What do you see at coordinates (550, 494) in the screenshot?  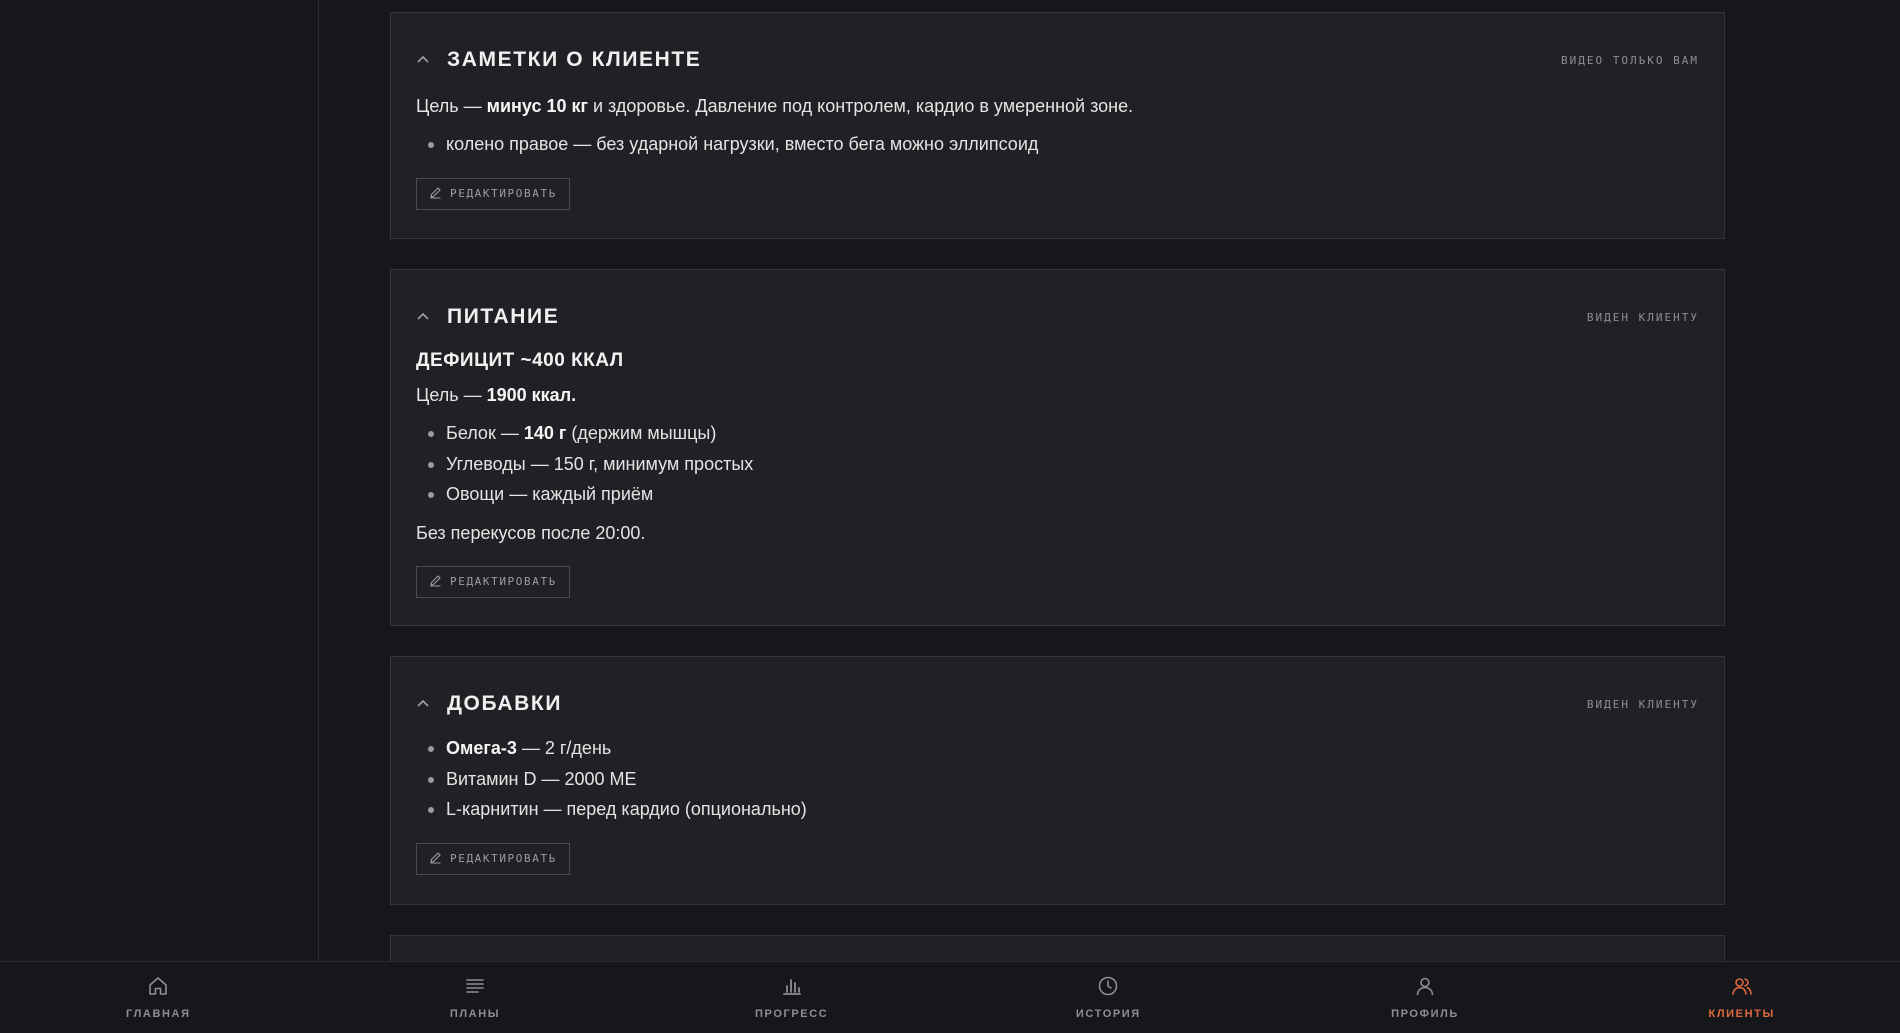 I see `item-text: Овощи — каждый приём` at bounding box center [550, 494].